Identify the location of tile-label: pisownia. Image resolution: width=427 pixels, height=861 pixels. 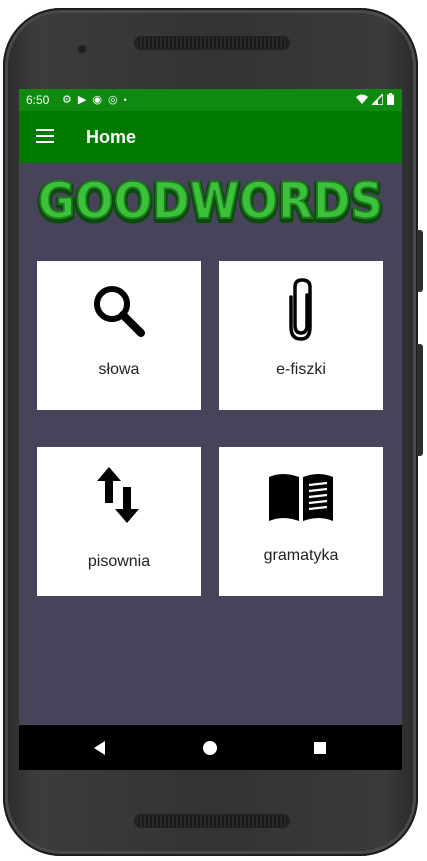
(119, 561).